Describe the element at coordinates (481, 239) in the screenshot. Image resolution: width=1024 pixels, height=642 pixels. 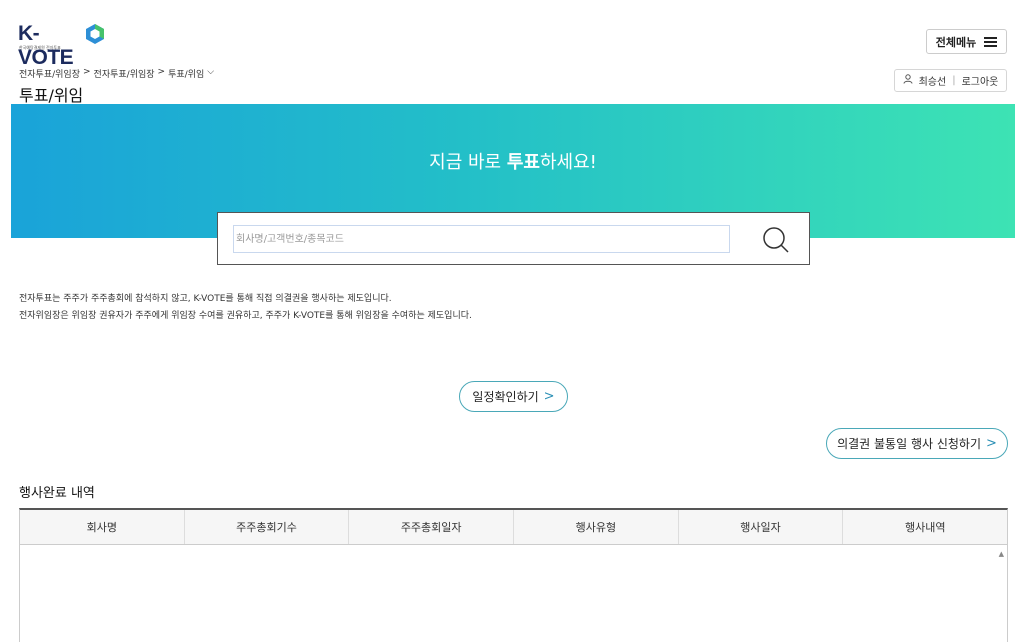
I see `search-input` at that location.